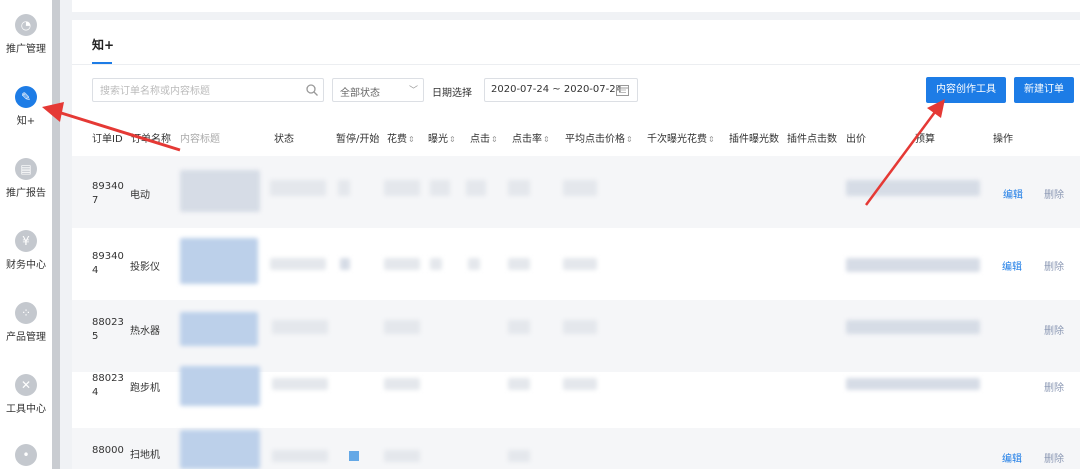 The image size is (1080, 469). Describe the element at coordinates (145, 331) in the screenshot. I see `order-name: 热水器` at that location.